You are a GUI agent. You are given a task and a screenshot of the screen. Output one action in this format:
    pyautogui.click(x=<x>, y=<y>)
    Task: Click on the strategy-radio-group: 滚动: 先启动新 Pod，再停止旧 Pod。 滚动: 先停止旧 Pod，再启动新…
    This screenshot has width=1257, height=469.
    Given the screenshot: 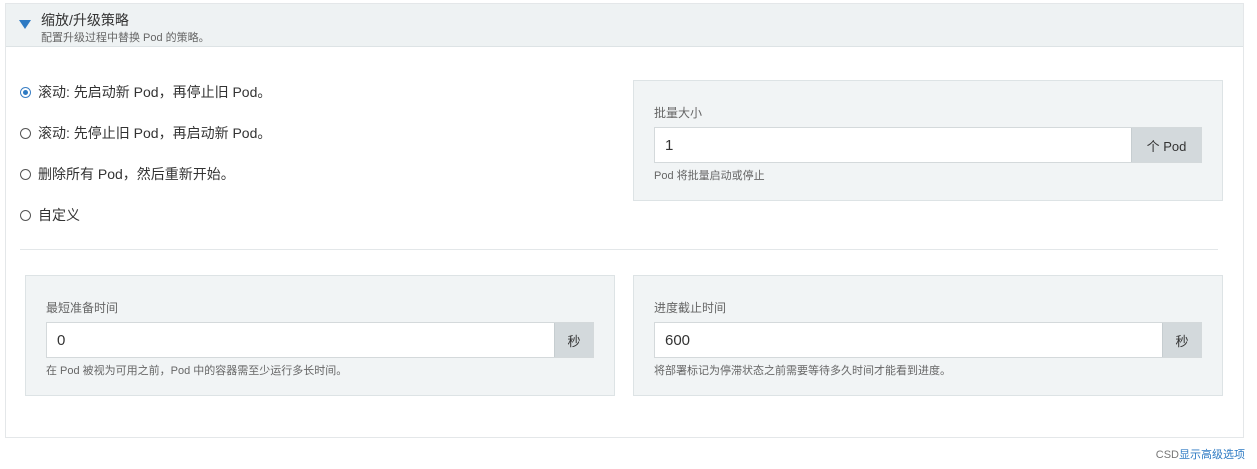 What is the action you would take?
    pyautogui.click(x=145, y=164)
    